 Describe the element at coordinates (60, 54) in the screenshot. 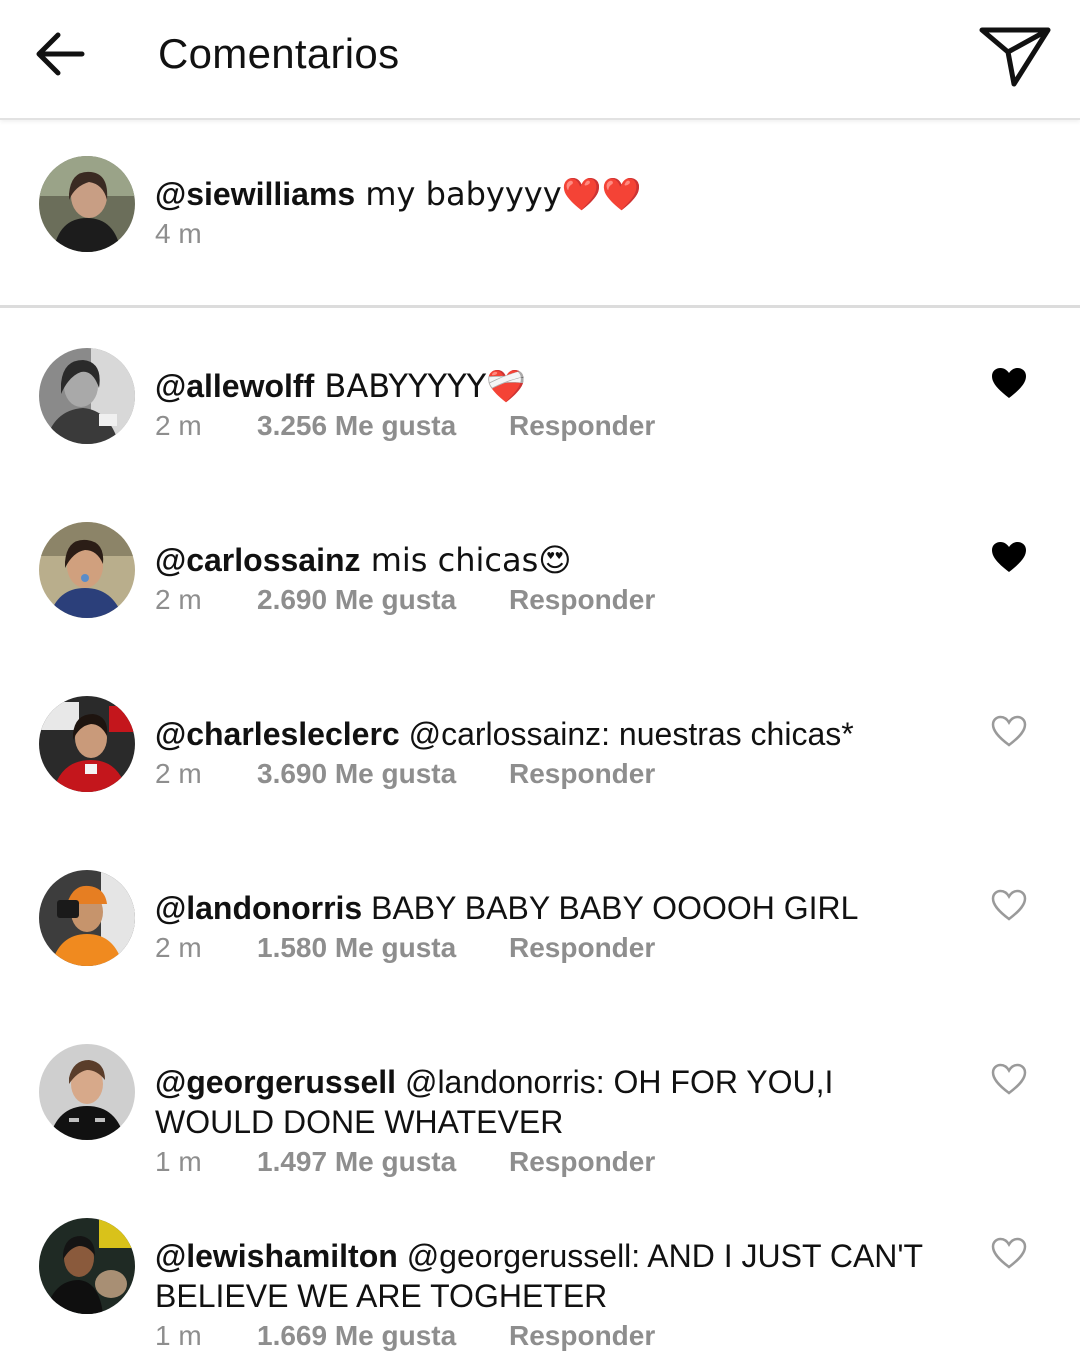

I see `arrow-left-icon` at that location.